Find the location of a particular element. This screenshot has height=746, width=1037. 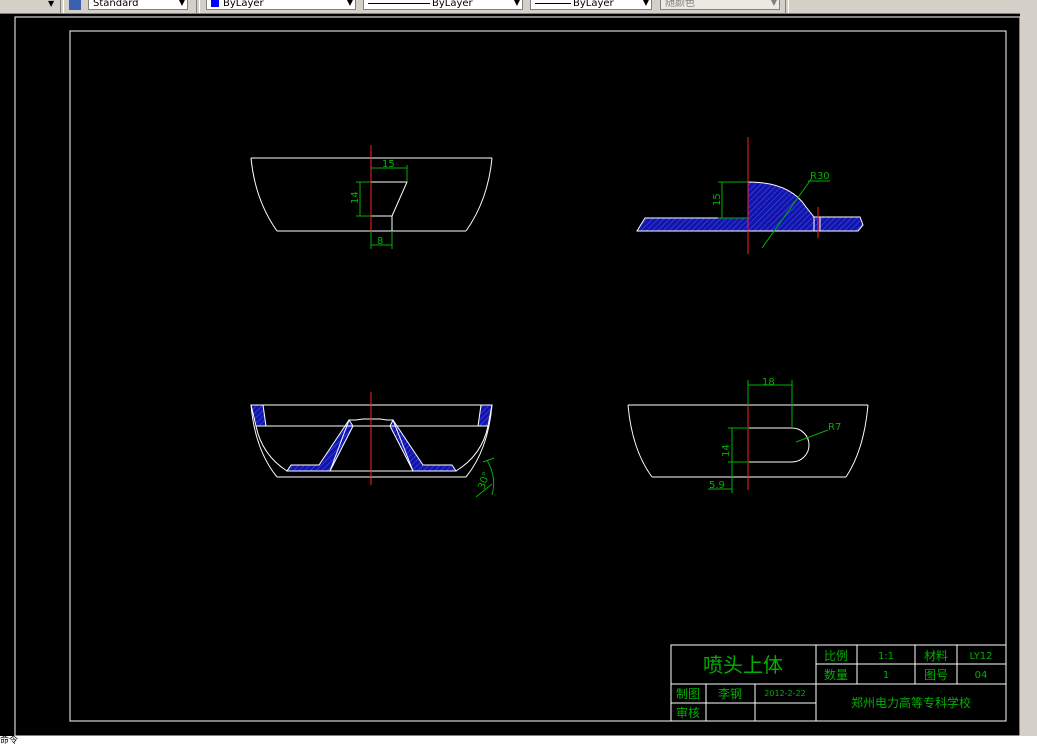

dropdown-arrow-icon: ▼ is located at coordinates (51, 4).